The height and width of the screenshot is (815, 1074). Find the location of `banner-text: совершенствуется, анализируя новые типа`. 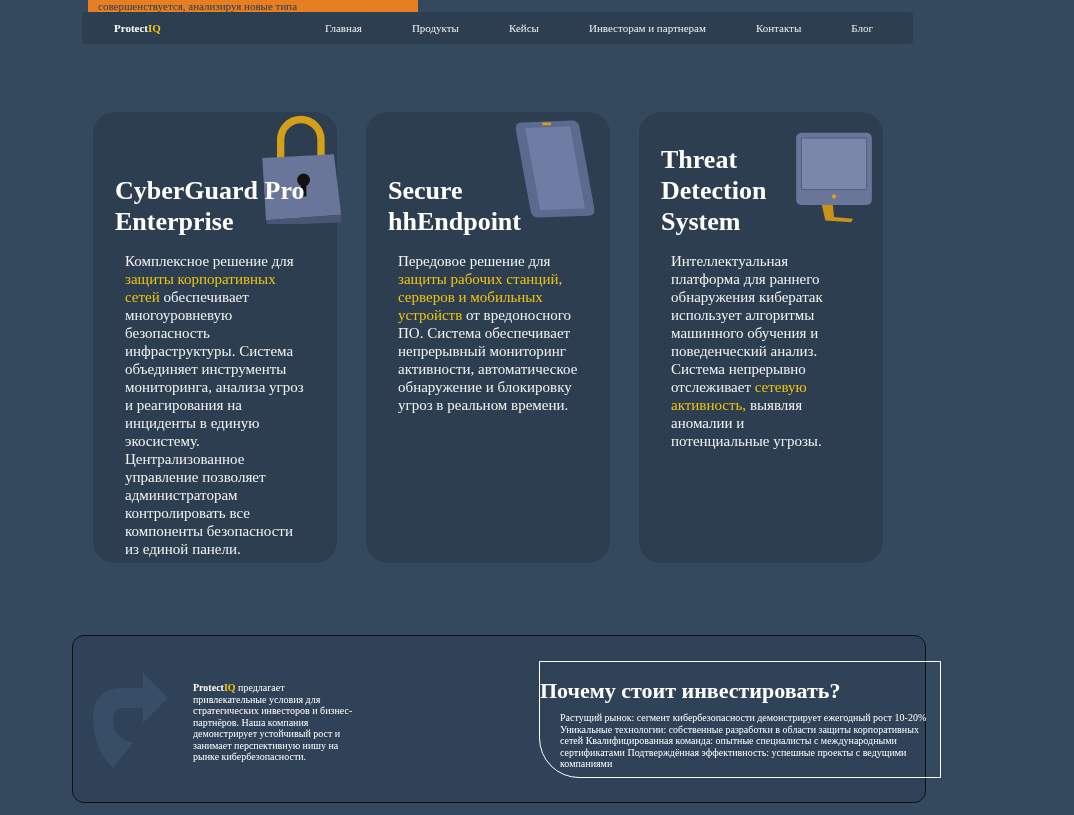

banner-text: совершенствуется, анализируя новые типа is located at coordinates (253, 6).